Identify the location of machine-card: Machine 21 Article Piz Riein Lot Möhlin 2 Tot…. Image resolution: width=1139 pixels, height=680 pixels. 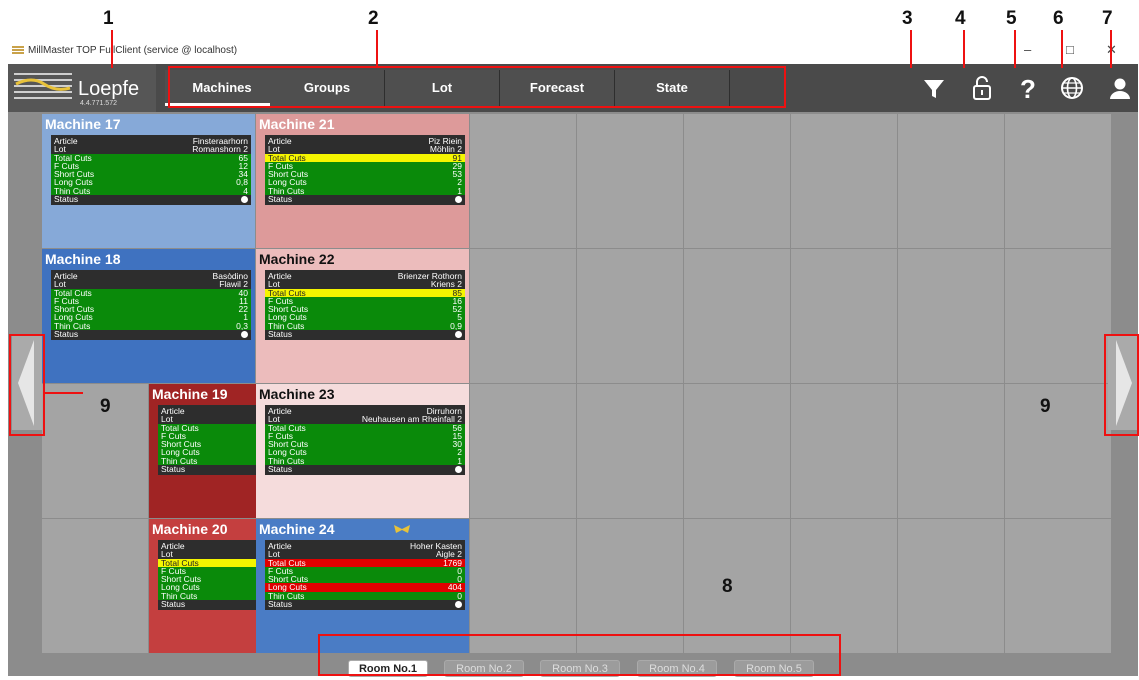
(362, 181).